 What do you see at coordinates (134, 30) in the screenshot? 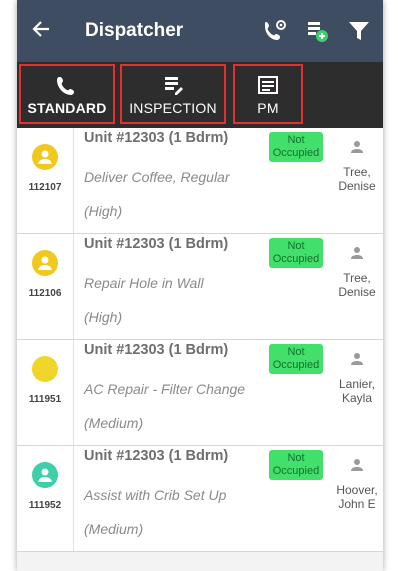
I see `page-title: Dispatcher` at bounding box center [134, 30].